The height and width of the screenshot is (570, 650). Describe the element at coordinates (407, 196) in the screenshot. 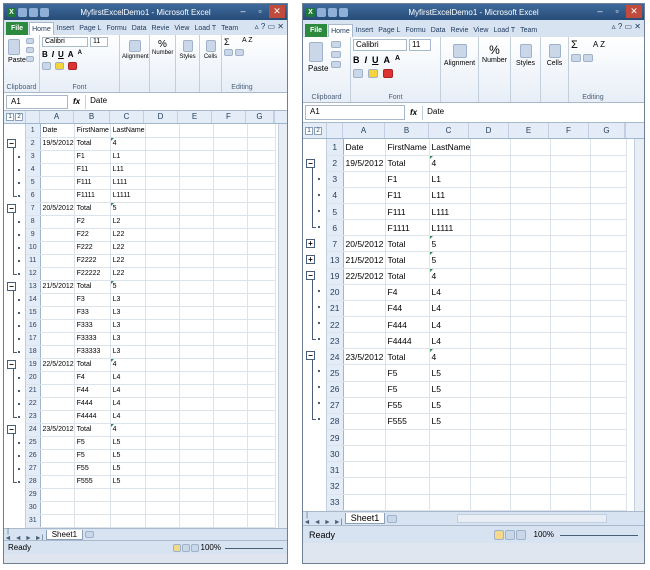

I see `firstname-cell: F11` at that location.